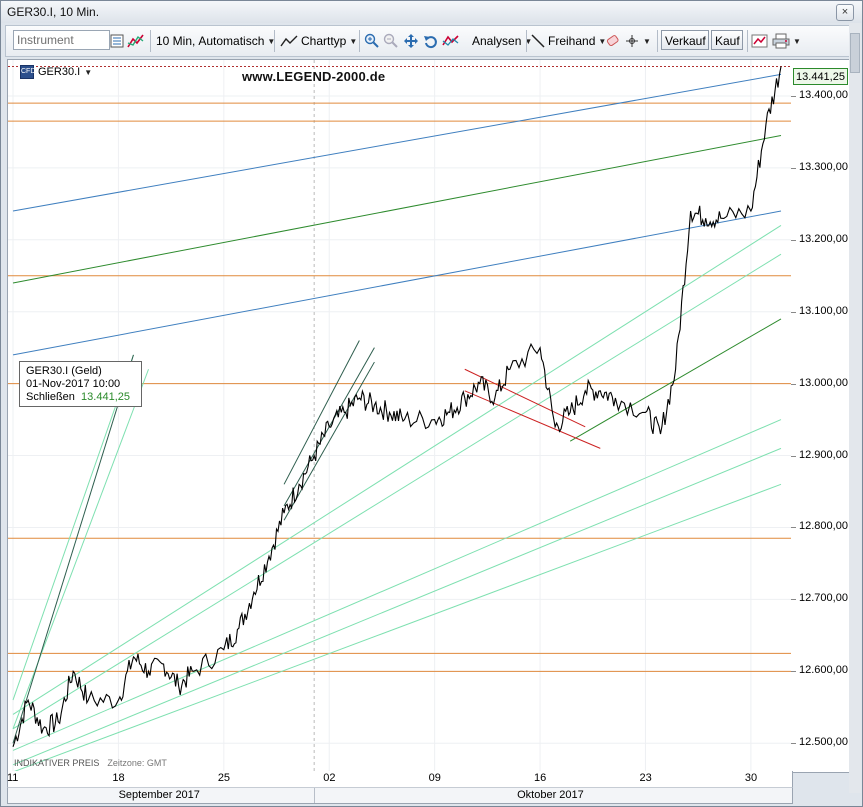  Describe the element at coordinates (820, 76) in the screenshot. I see `last-price-badge: 13.441,25` at that location.